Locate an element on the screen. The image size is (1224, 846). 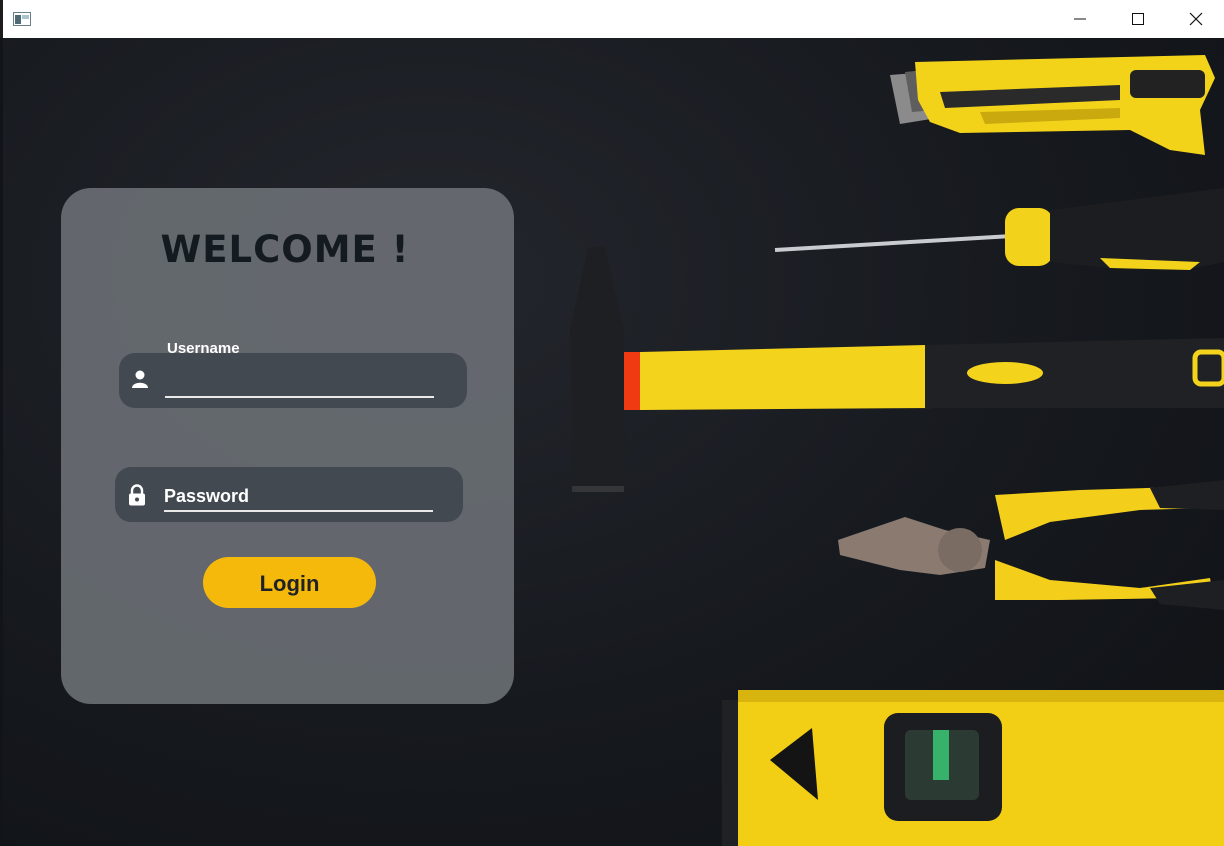
pliers-icon is located at coordinates (1031, 545).